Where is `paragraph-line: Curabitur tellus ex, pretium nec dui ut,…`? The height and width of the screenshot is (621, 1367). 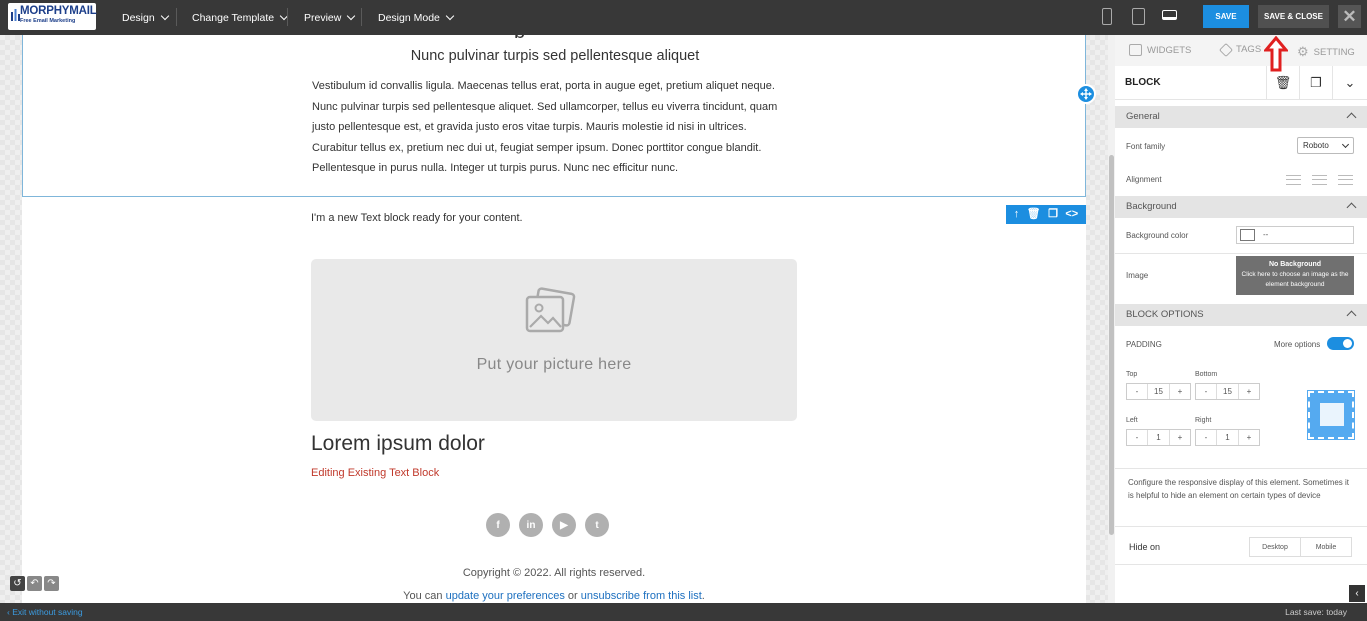
paragraph-line: Curabitur tellus ex, pretium nec dui ut,… is located at coordinates (537, 147).